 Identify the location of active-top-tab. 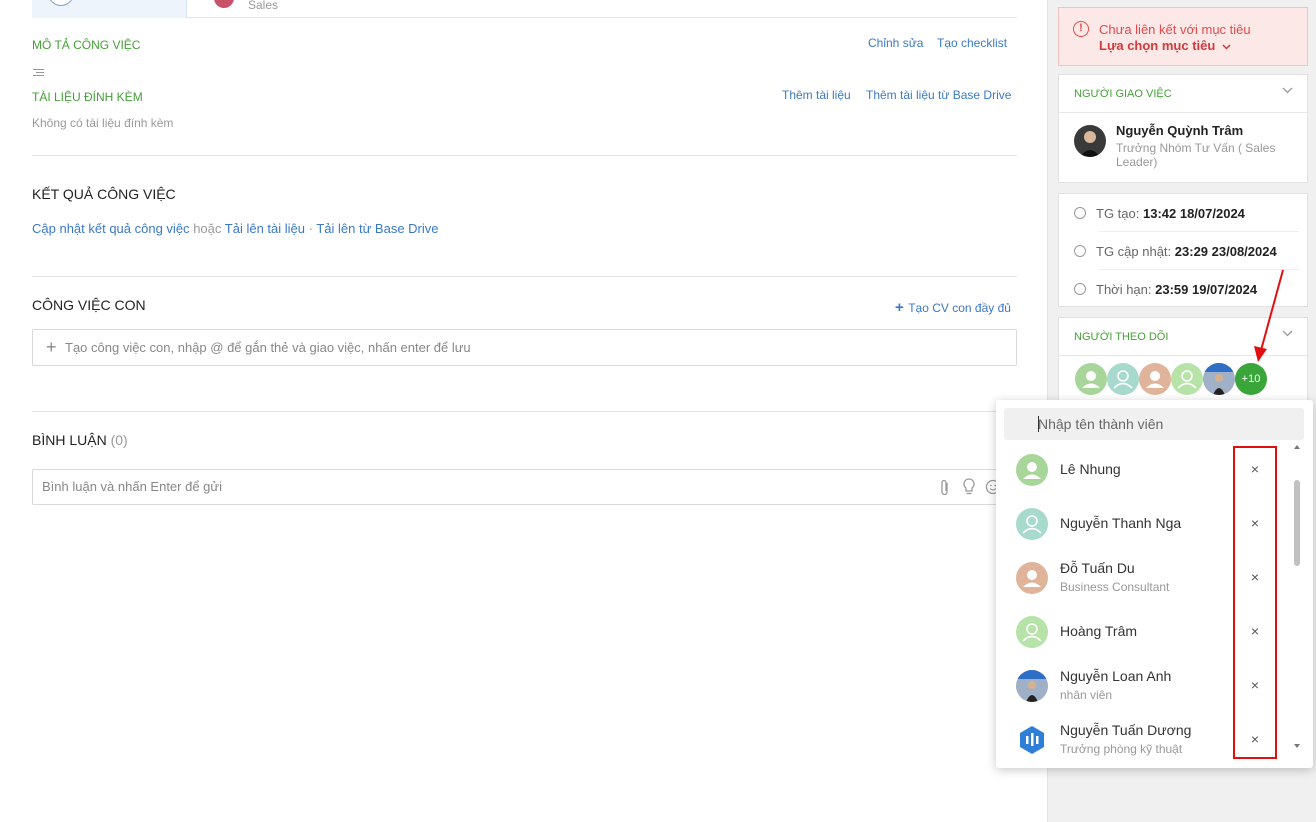
(109, 9).